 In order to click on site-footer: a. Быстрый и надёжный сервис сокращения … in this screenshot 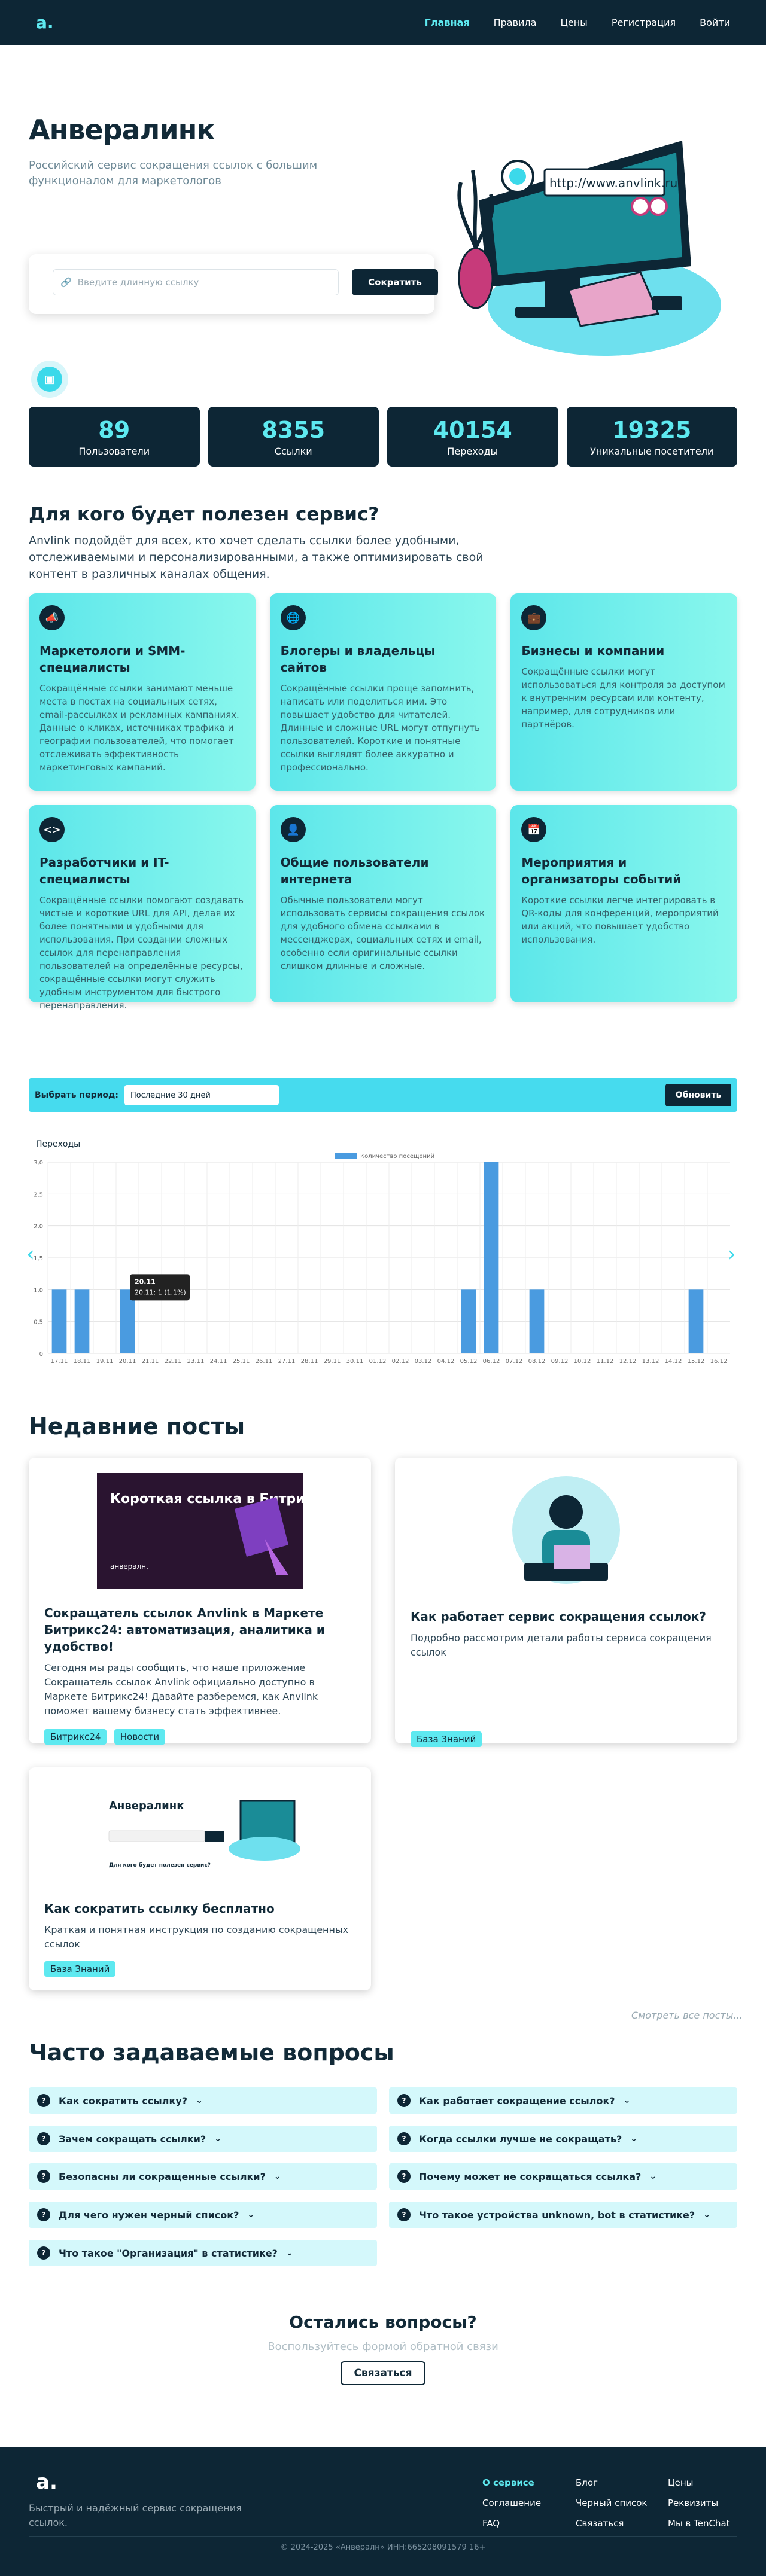, I will do `click(383, 2511)`.